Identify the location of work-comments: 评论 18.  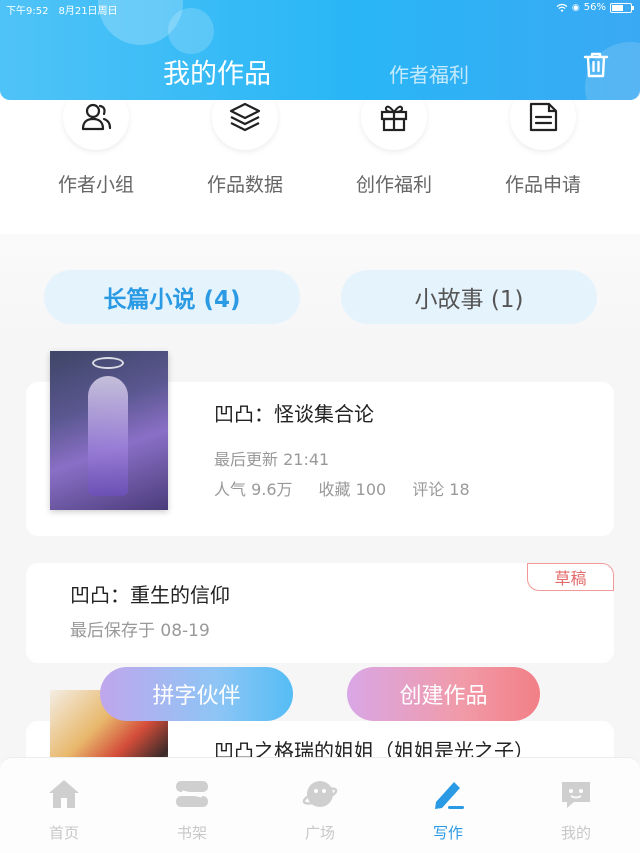
(441, 489).